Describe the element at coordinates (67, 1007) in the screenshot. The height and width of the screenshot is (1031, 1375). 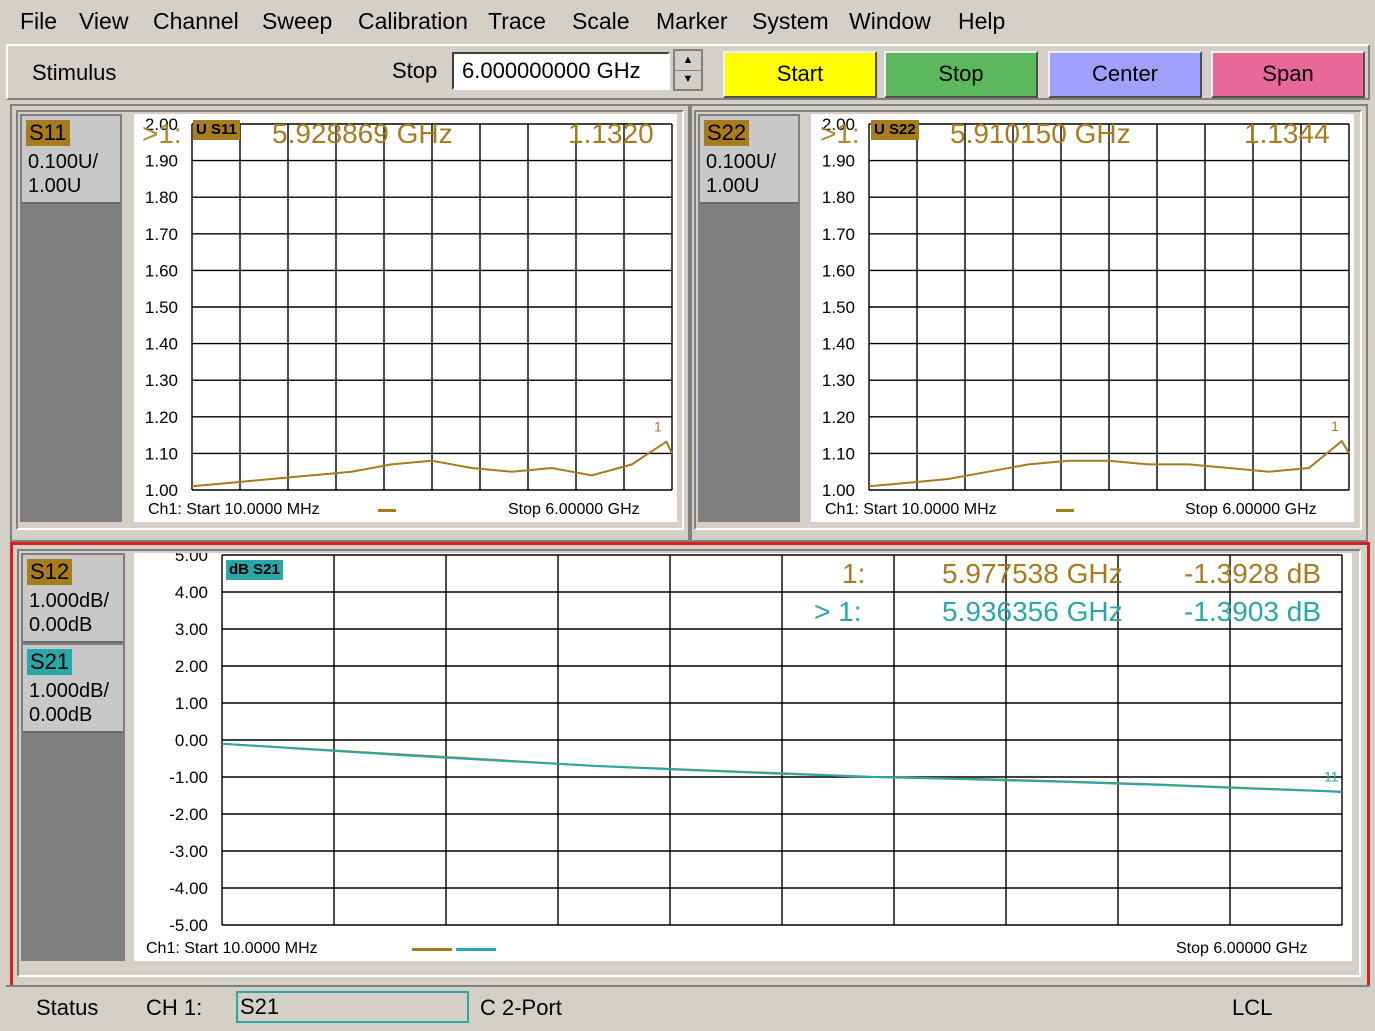
I see `status-label: Status` at that location.